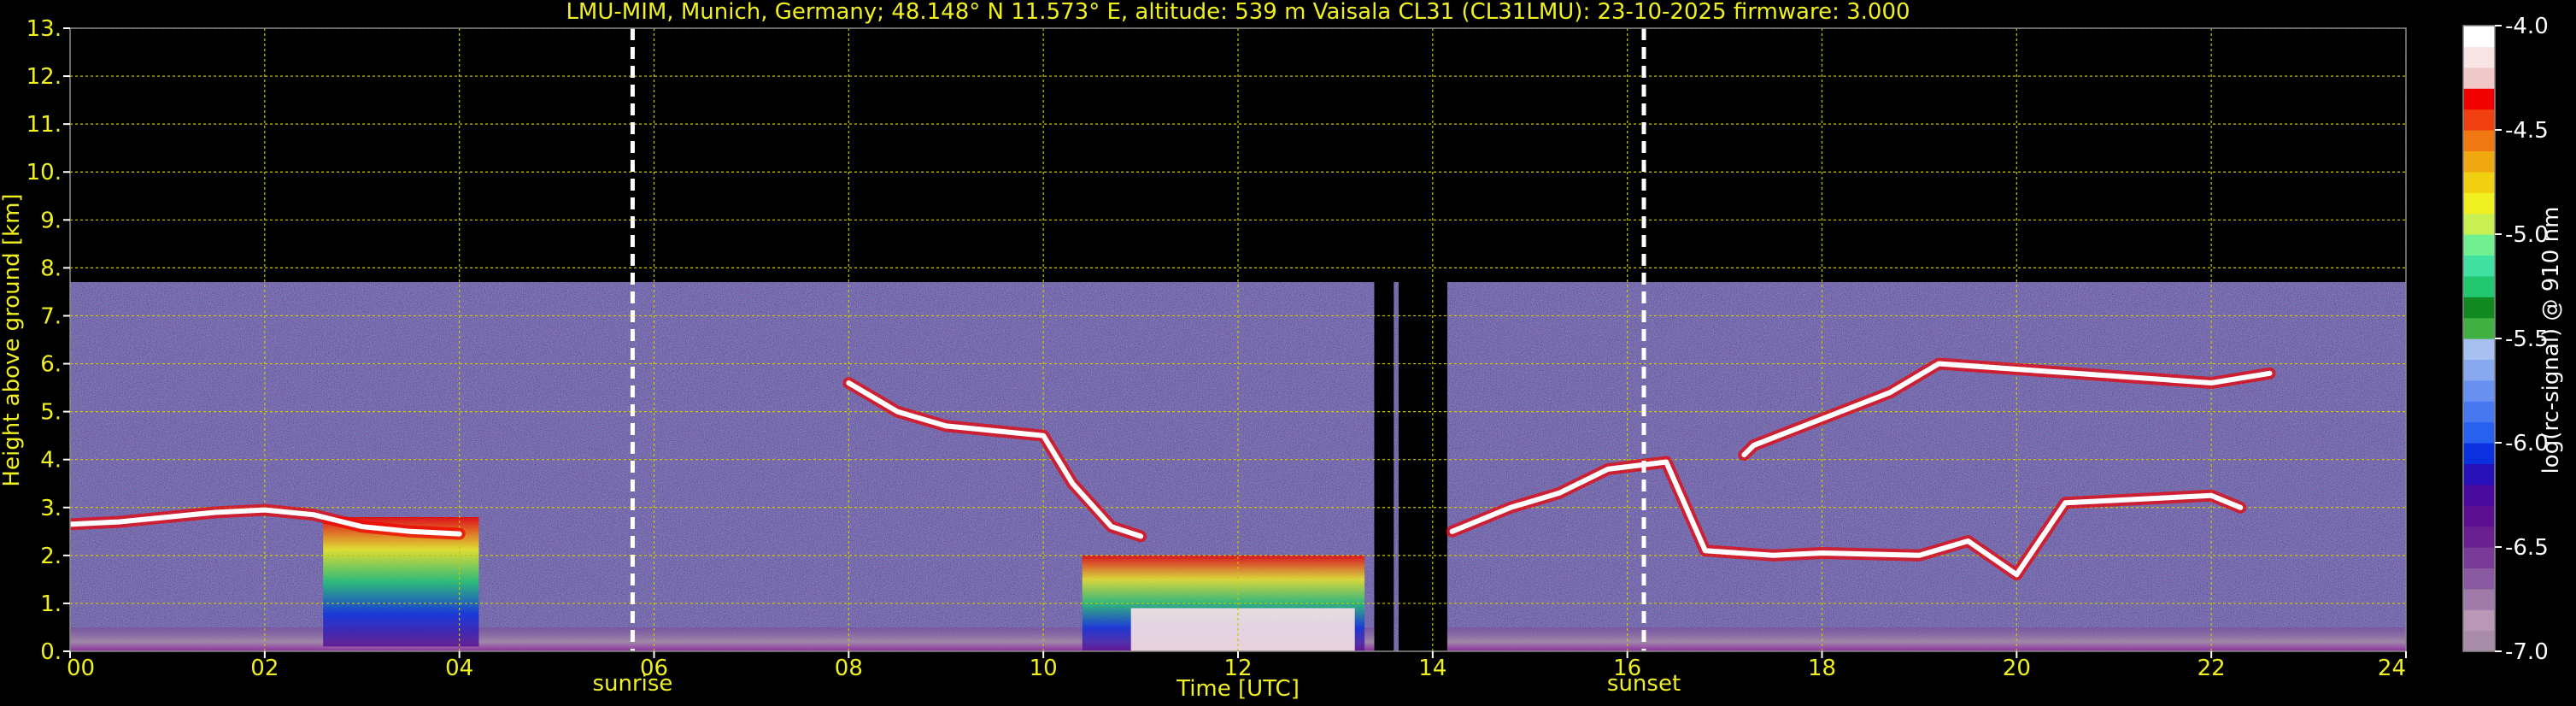 Image resolution: width=2576 pixels, height=706 pixels. What do you see at coordinates (1926, 639) in the screenshot?
I see `surface-aerosol-layer` at bounding box center [1926, 639].